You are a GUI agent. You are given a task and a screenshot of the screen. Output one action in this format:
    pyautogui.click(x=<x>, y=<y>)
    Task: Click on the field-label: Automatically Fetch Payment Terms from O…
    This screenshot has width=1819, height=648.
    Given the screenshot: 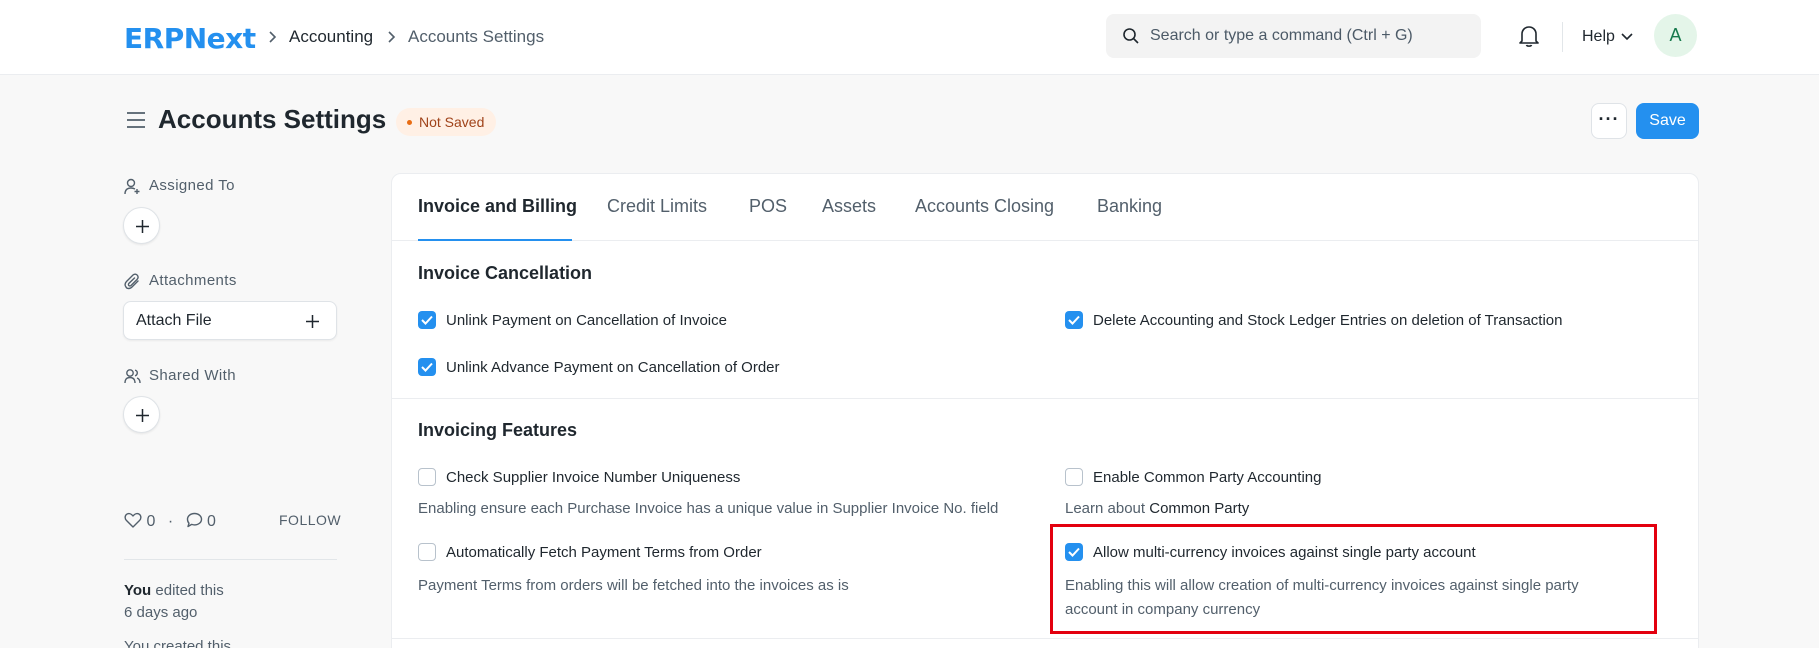 What is the action you would take?
    pyautogui.click(x=604, y=552)
    